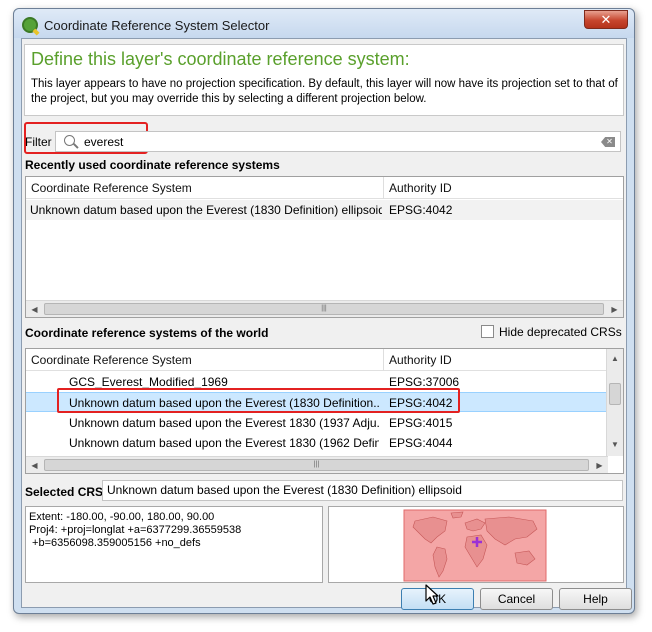 The height and width of the screenshot is (632, 652). I want to click on proj4-text-line1: Proj4: +proj=longlat +a=6377299.36559538, so click(135, 530).